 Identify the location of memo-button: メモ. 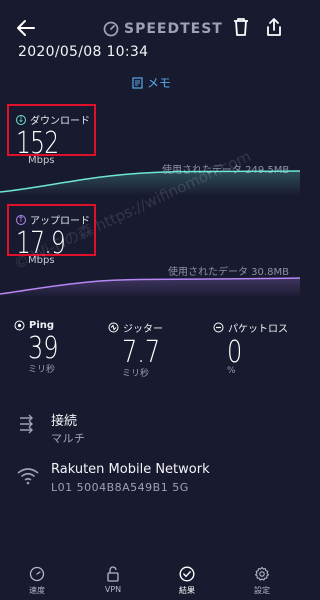
(151, 82).